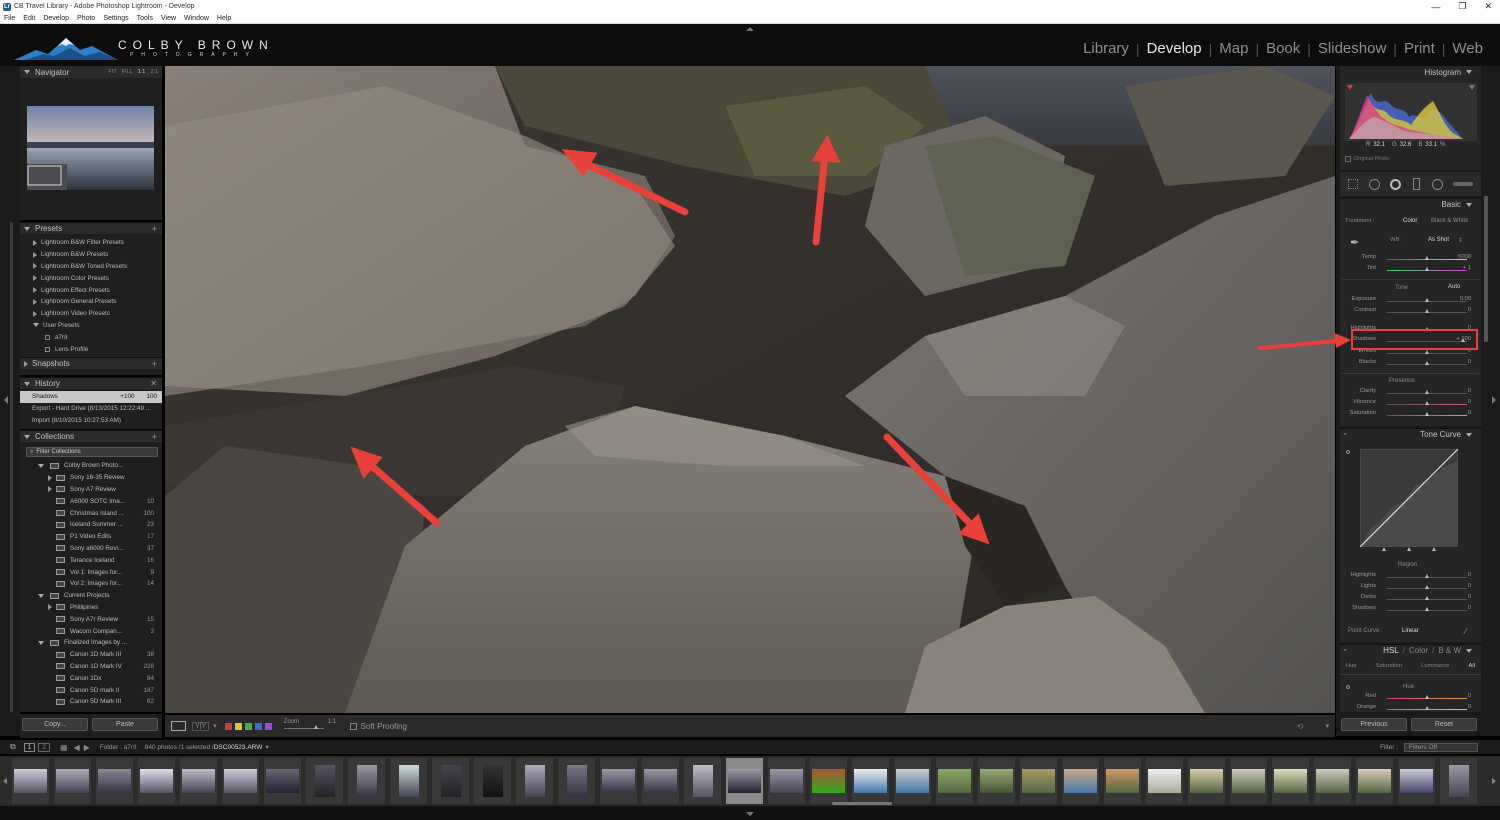 Image resolution: width=1500 pixels, height=820 pixels. What do you see at coordinates (1438, 240) in the screenshot?
I see `wb-select: As Shot` at bounding box center [1438, 240].